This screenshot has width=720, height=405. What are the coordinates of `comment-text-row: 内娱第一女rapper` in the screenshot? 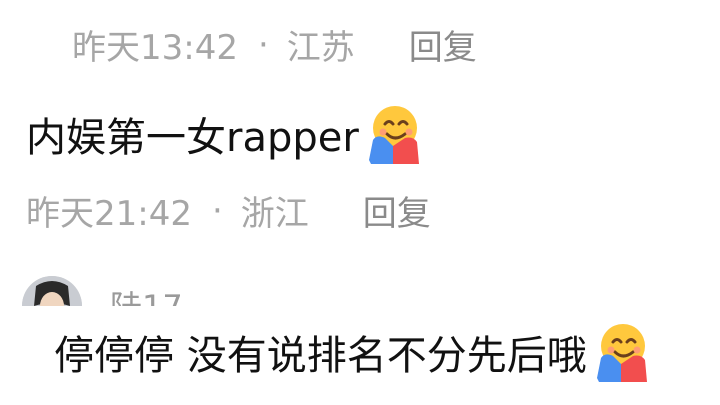 It's located at (224, 134).